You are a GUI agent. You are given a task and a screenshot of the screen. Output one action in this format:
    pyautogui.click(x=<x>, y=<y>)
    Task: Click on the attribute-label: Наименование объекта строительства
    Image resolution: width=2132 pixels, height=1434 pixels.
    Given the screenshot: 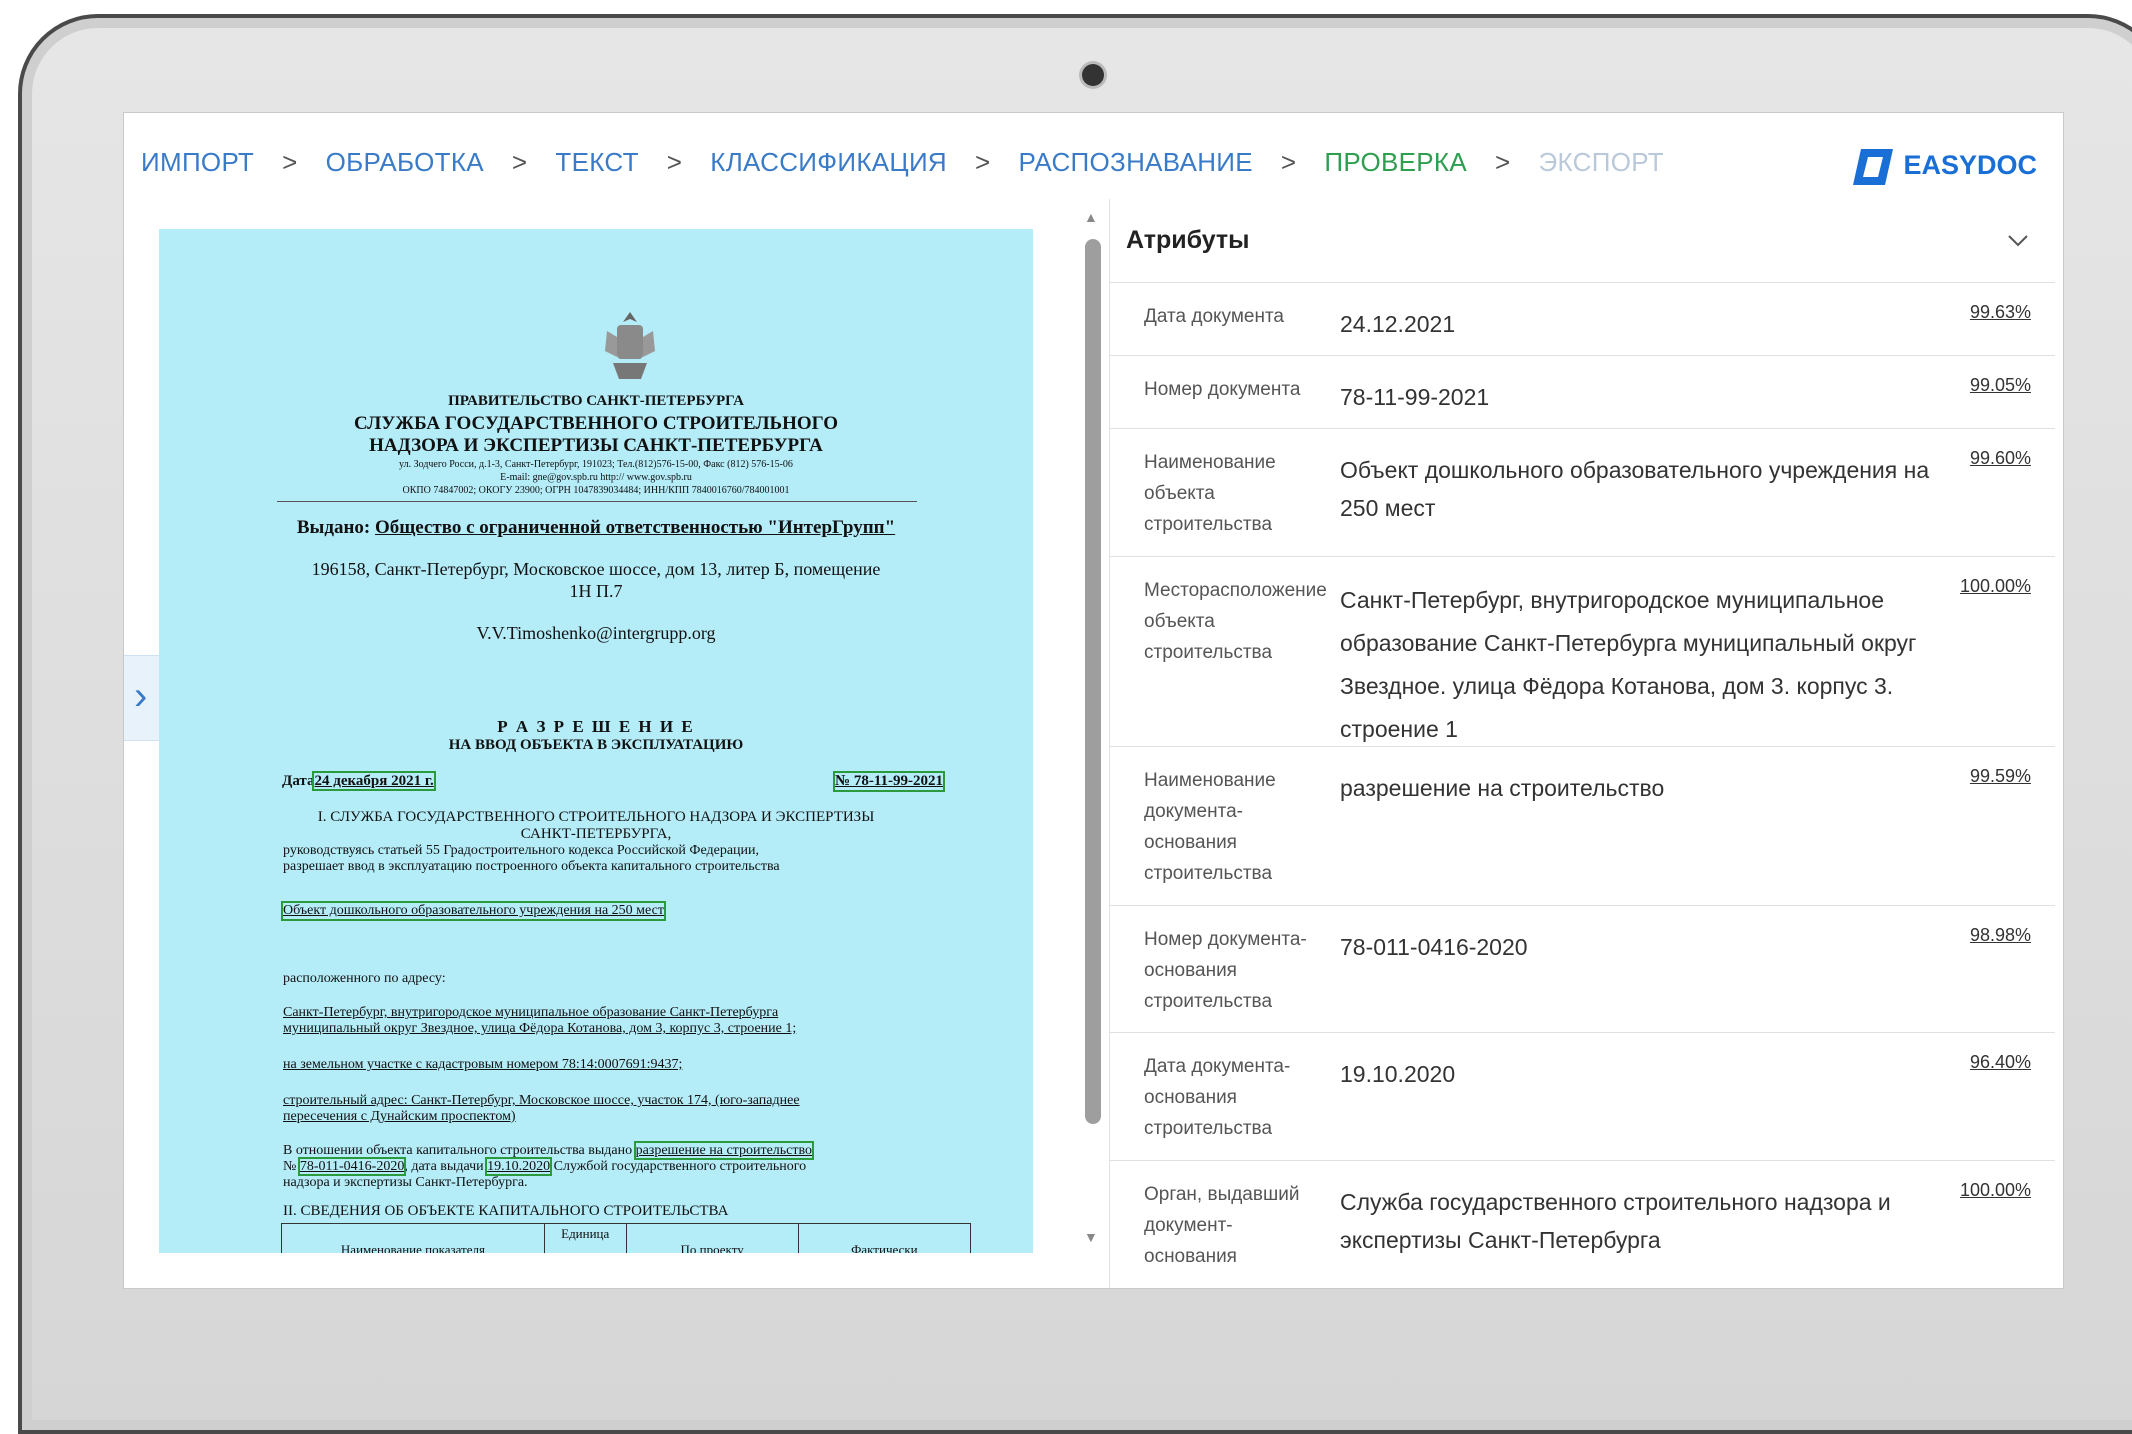 What is the action you would take?
    pyautogui.click(x=1210, y=493)
    